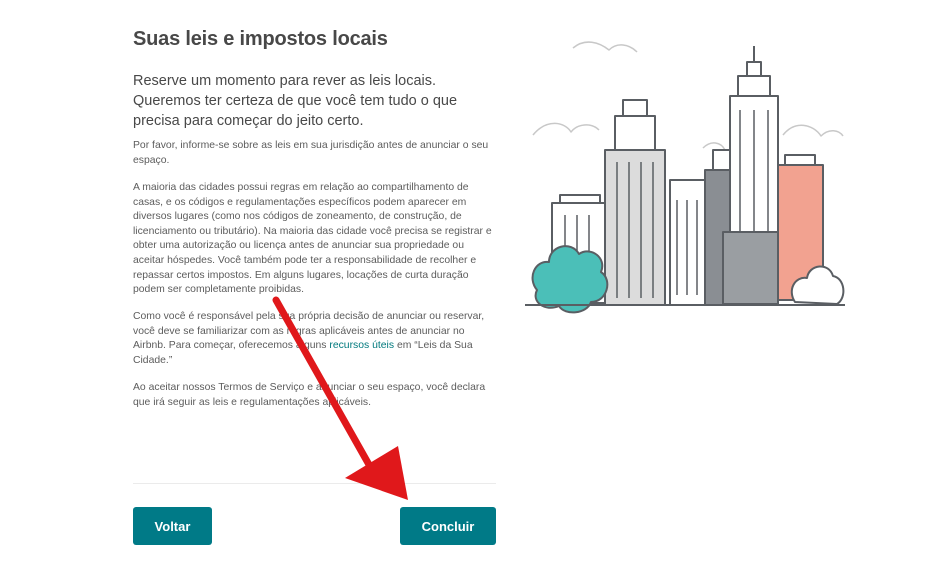 This screenshot has height=561, width=925. I want to click on back-button: Voltar, so click(172, 526).